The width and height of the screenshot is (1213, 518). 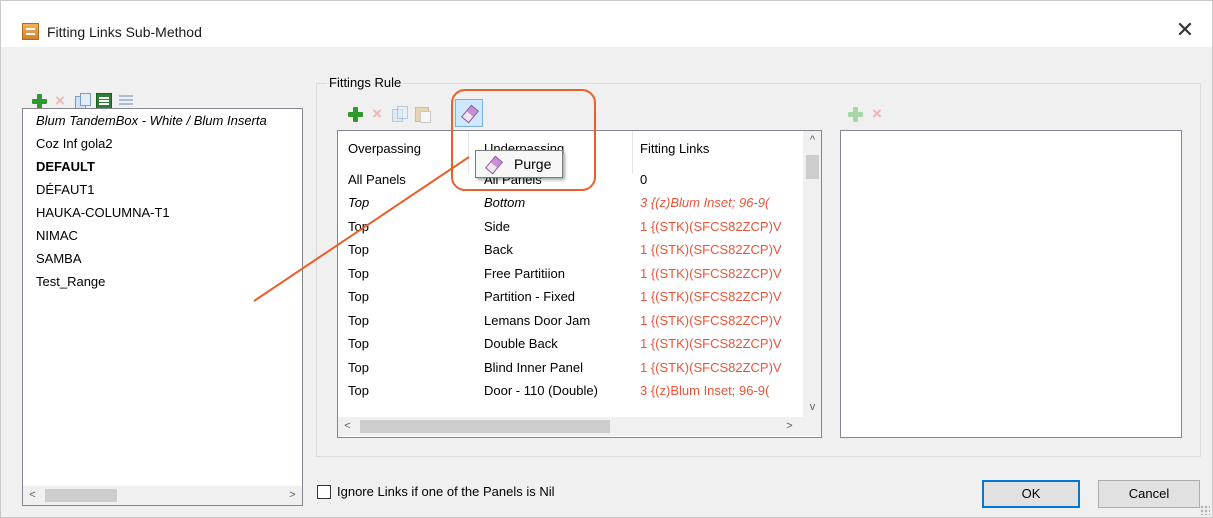 I want to click on add-link-icon, so click(x=855, y=114).